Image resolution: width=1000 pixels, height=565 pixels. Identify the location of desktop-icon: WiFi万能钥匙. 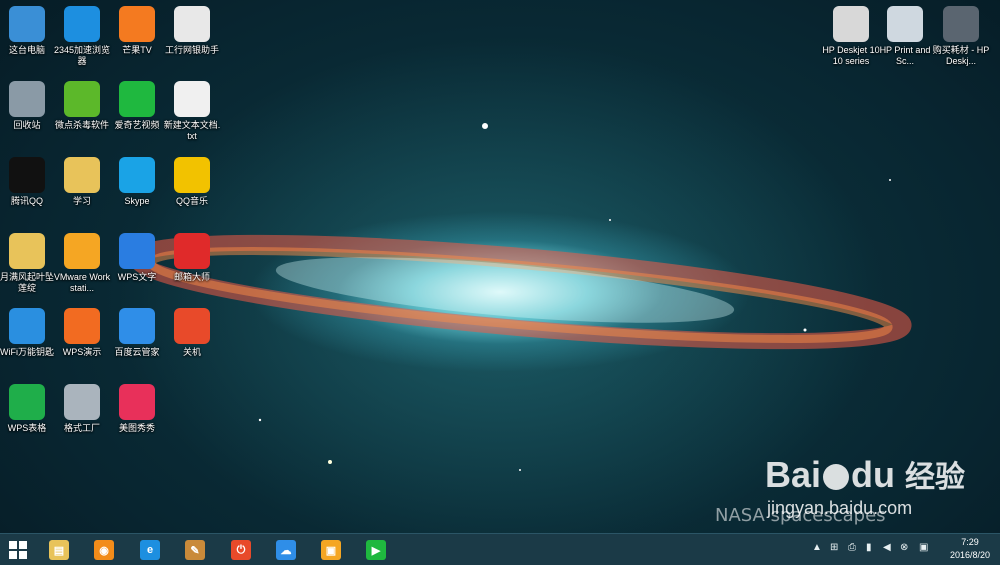
(28, 333).